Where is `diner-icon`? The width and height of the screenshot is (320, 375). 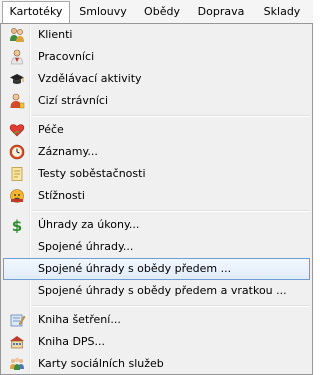
diner-icon is located at coordinates (17, 101).